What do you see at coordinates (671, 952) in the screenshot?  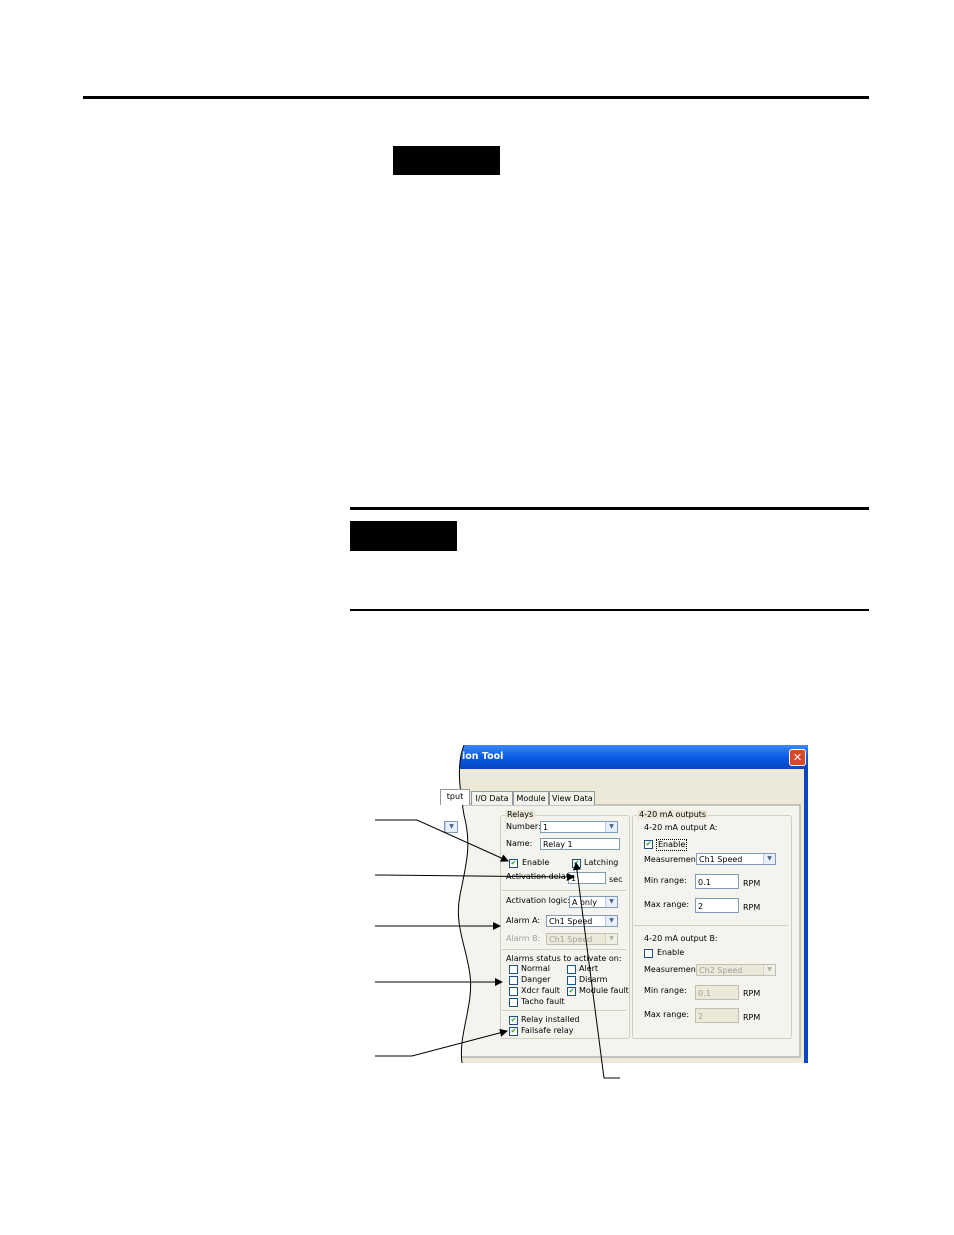 I see `output-b-enable-label: Enable` at bounding box center [671, 952].